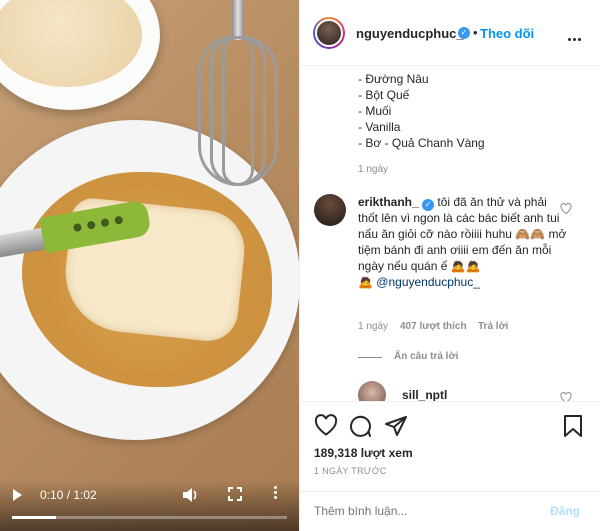 The height and width of the screenshot is (531, 600). Describe the element at coordinates (17, 495) in the screenshot. I see `play-icon` at that location.